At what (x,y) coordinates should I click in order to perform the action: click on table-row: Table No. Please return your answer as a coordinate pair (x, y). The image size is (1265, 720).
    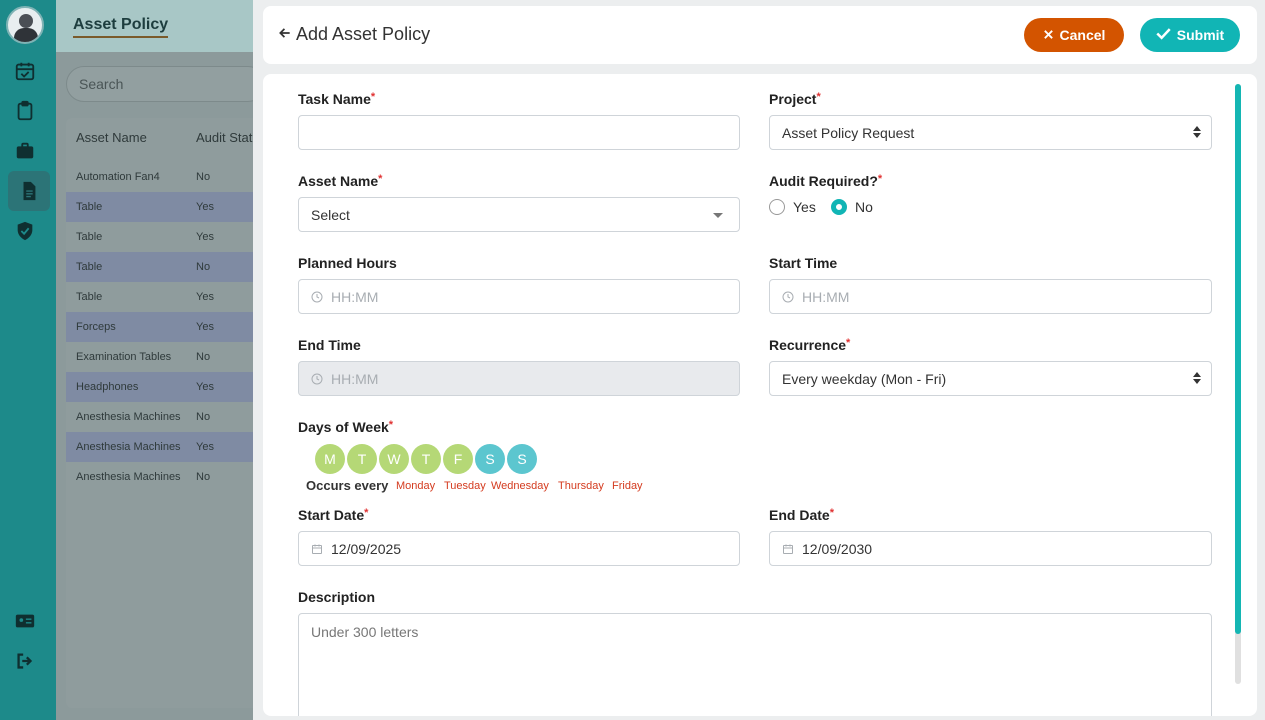
    Looking at the image, I should click on (166, 267).